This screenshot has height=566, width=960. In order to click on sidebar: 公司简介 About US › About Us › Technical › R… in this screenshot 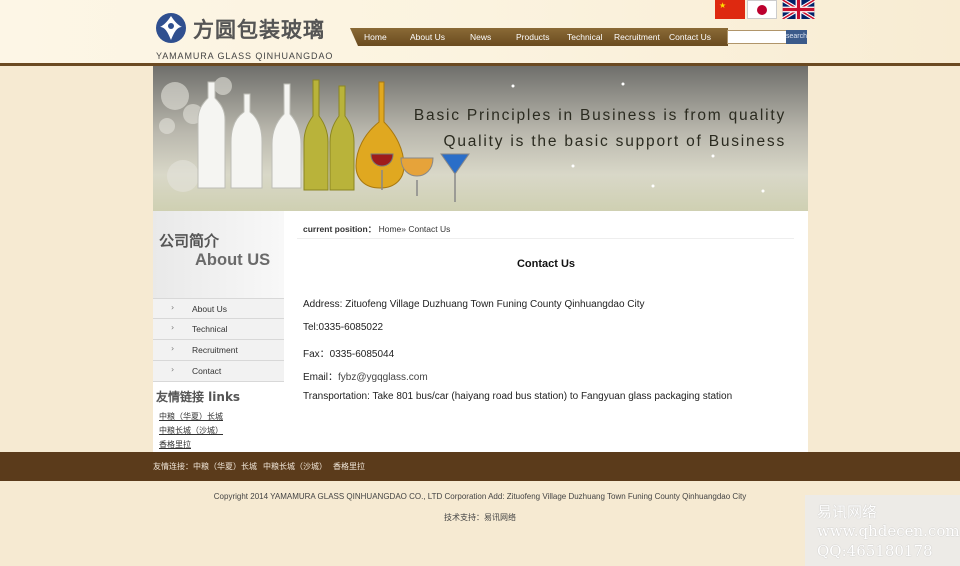, I will do `click(218, 331)`.